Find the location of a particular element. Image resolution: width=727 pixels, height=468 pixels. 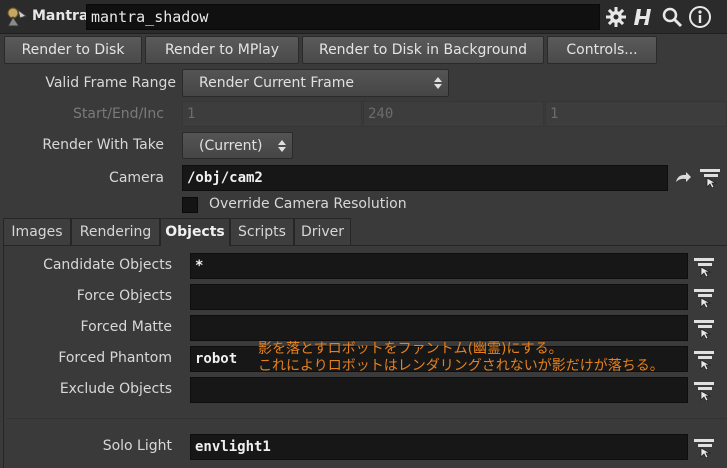

tab-rendering: Rendering is located at coordinates (115, 231).